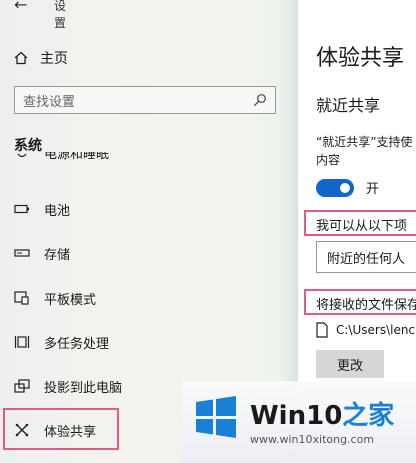 Image resolution: width=416 pixels, height=463 pixels. I want to click on page-title: 体验共享, so click(360, 58).